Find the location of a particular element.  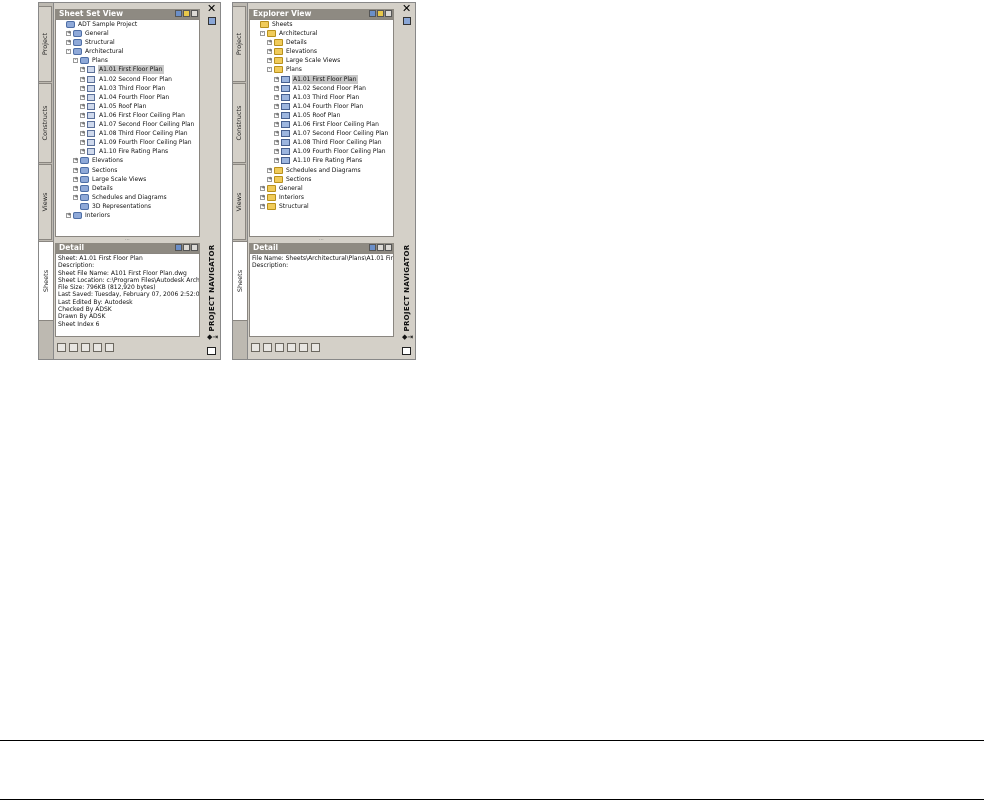

tab-constructs: Constructs is located at coordinates (239, 123).